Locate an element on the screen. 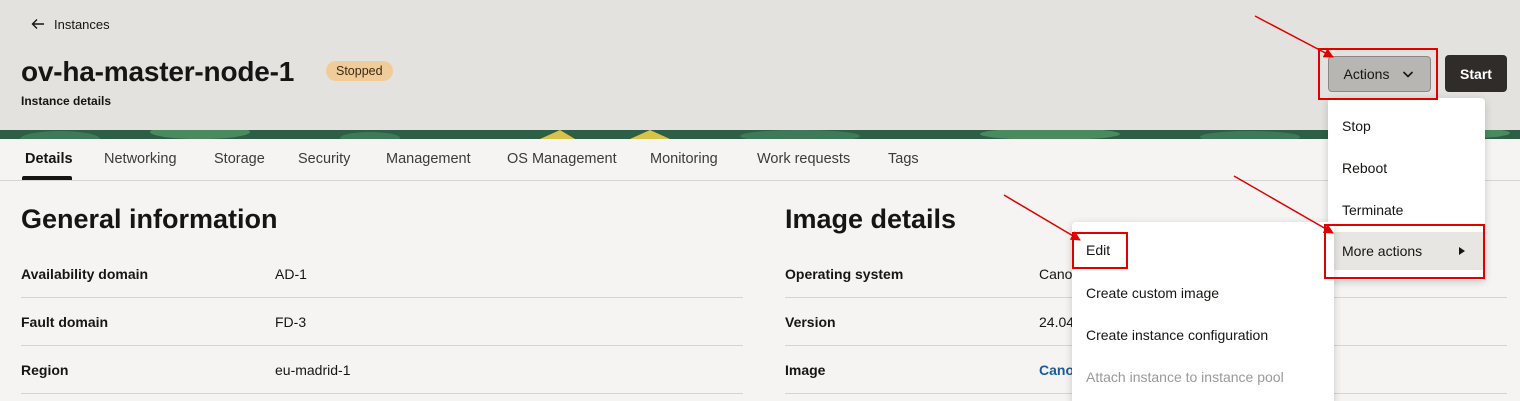 The image size is (1520, 401). active-tab-indicator is located at coordinates (47, 178).